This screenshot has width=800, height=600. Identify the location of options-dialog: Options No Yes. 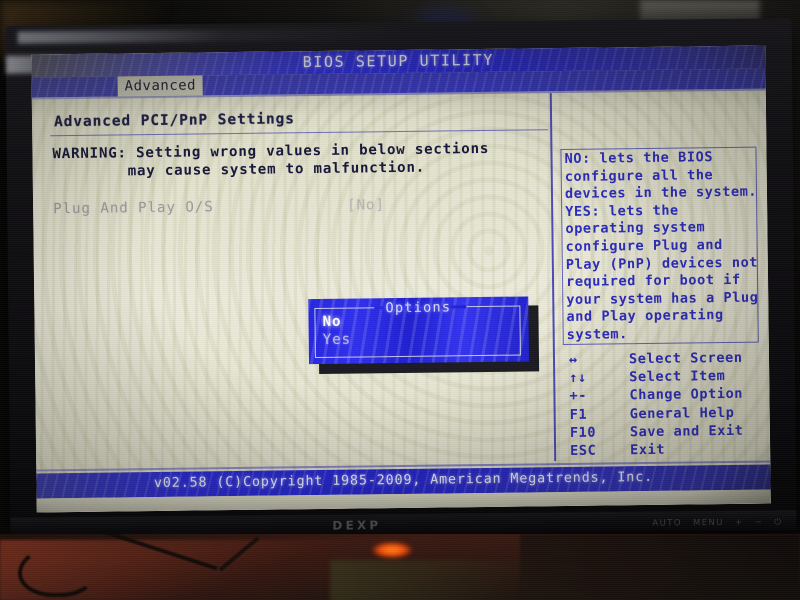
(419, 330).